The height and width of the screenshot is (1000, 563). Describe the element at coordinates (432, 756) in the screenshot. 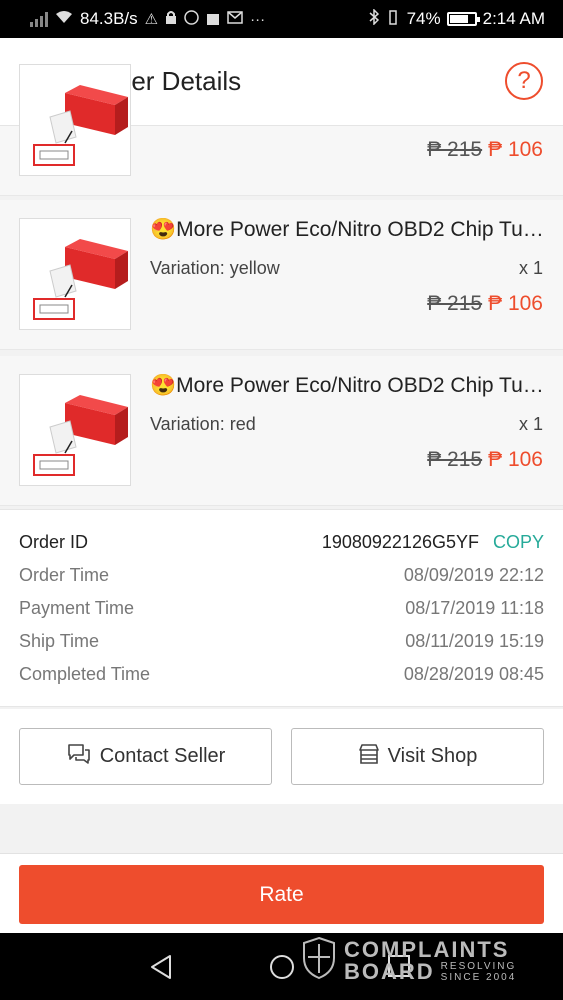

I see `visit-shop-label: Visit Shop` at that location.